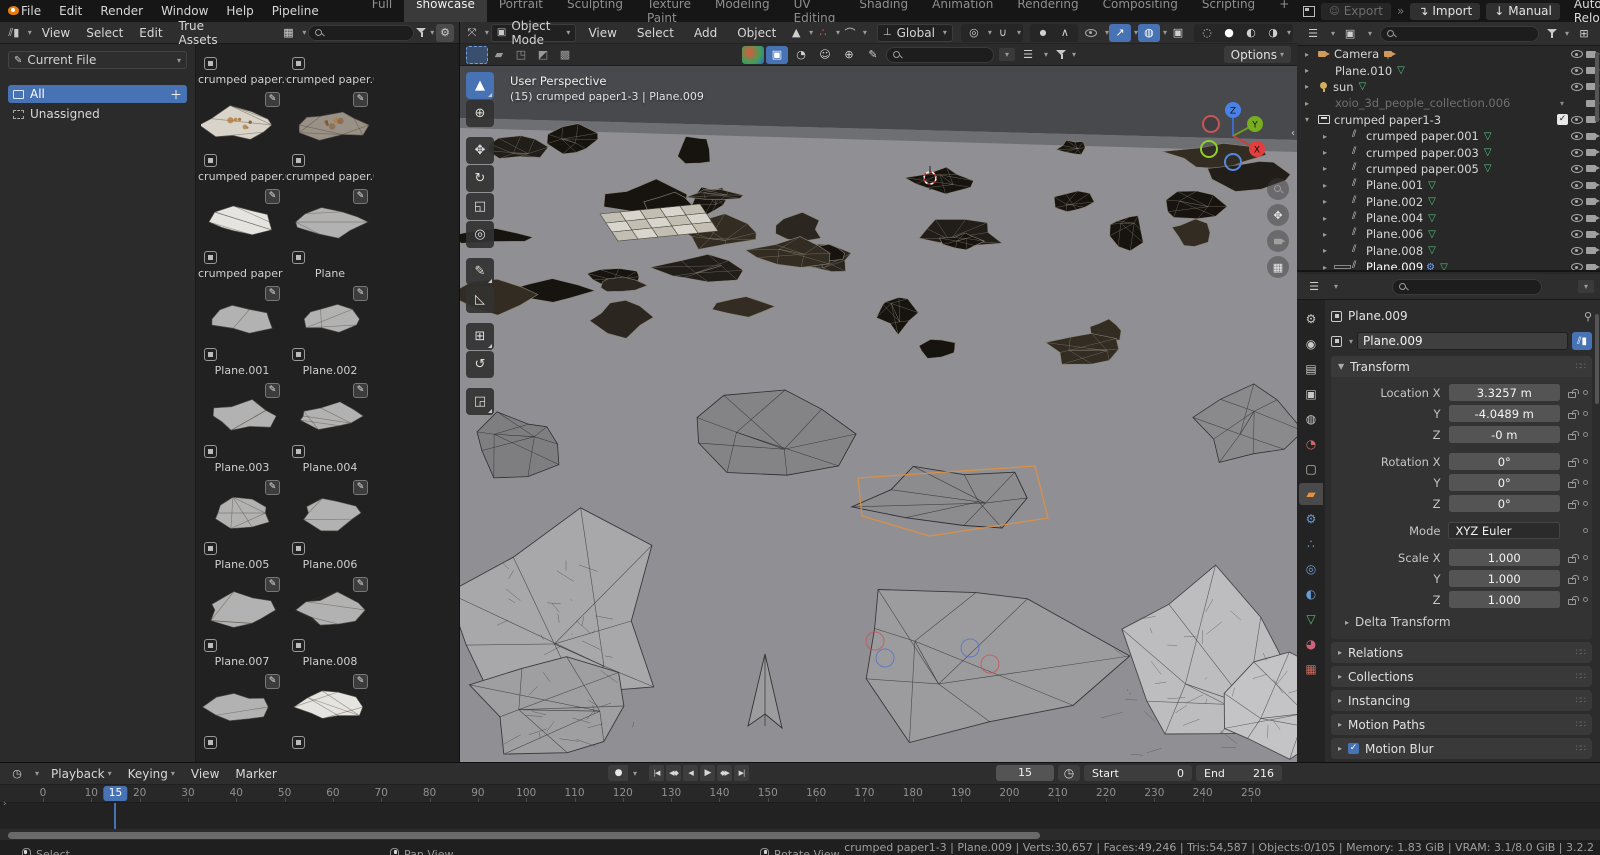  Describe the element at coordinates (1467, 286) in the screenshot. I see `properties-search-input` at that location.